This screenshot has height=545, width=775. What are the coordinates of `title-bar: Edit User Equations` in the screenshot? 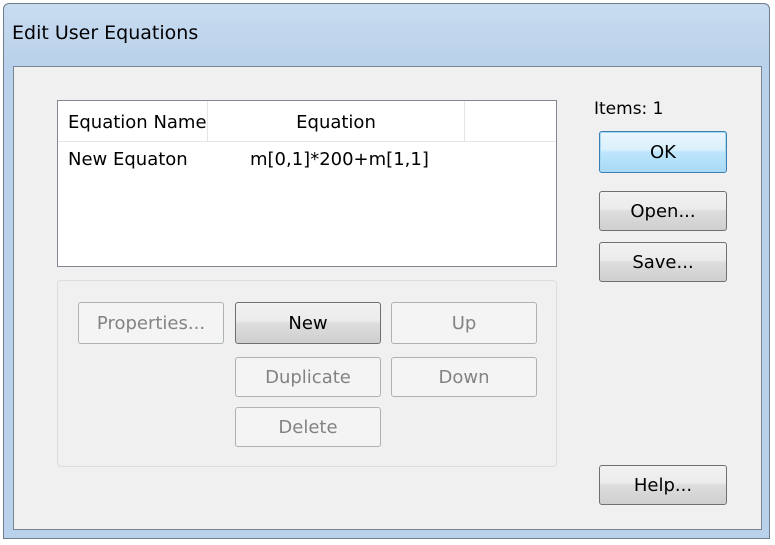 It's located at (386, 34).